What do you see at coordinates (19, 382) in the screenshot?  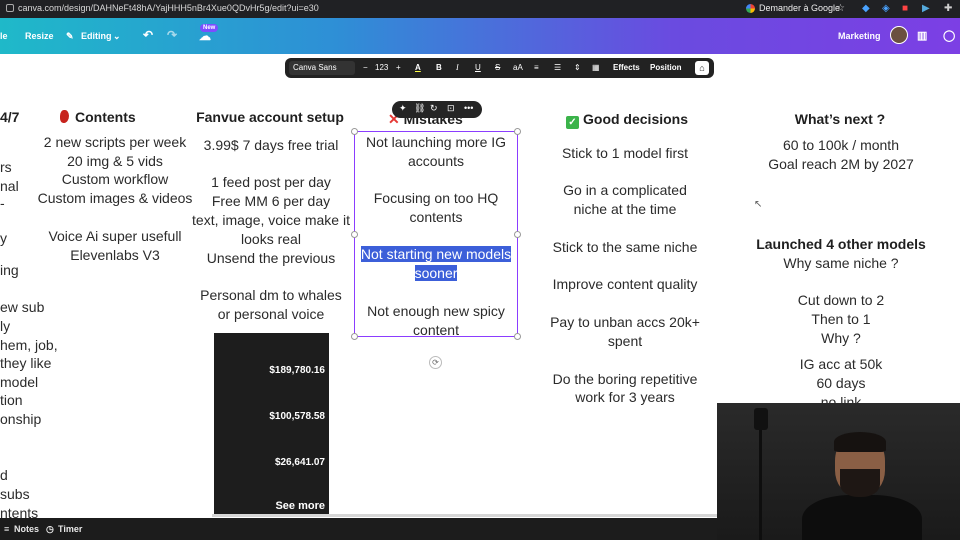 I see `text-line: model` at bounding box center [19, 382].